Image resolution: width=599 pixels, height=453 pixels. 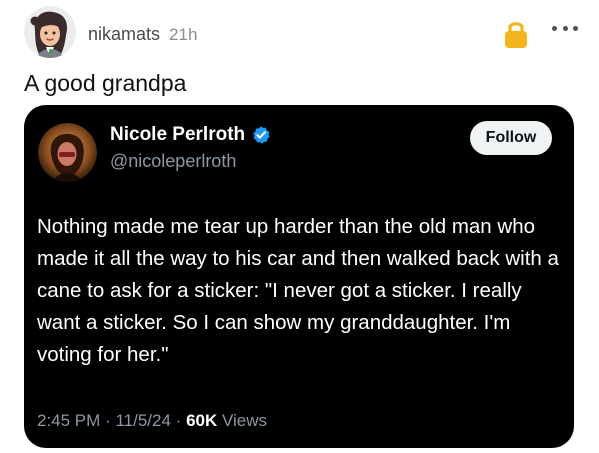 I want to click on post-author-row: nikamats 21h, so click(x=142, y=34).